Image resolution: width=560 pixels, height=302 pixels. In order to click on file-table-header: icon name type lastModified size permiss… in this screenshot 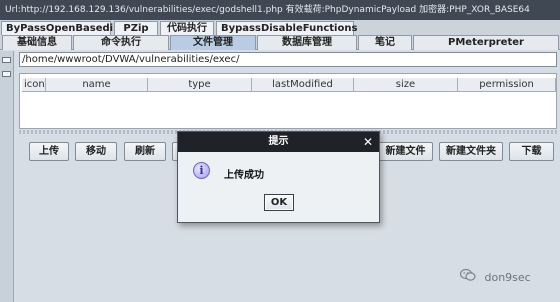, I will do `click(288, 85)`.